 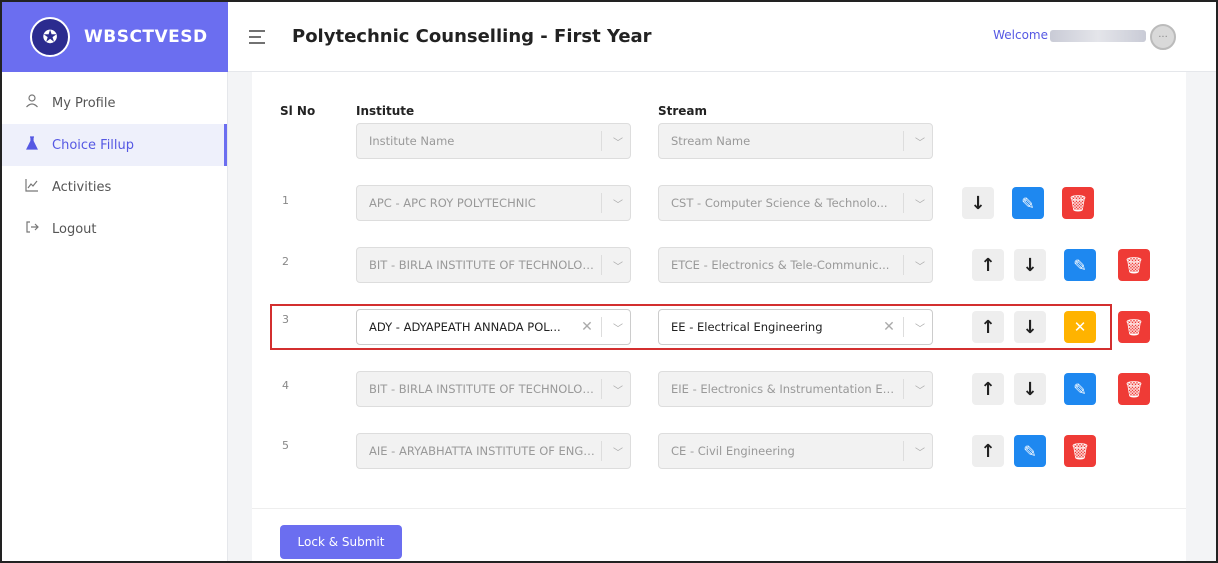 I want to click on institute-select-row-5: AIE - ARYABHATTA INSTITUTE OF ENGG... ﹀, so click(x=493, y=451).